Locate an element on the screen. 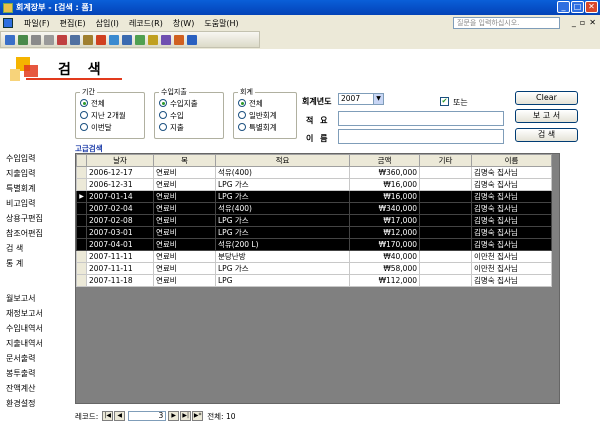 Image resolution: width=600 pixels, height=435 pixels. account-option-all: 전체 is located at coordinates (267, 103).